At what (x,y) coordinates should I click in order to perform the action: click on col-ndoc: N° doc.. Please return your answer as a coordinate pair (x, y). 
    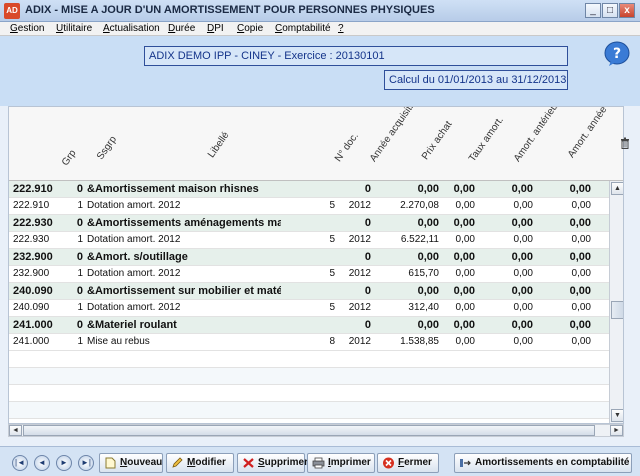
    Looking at the image, I should click on (347, 147).